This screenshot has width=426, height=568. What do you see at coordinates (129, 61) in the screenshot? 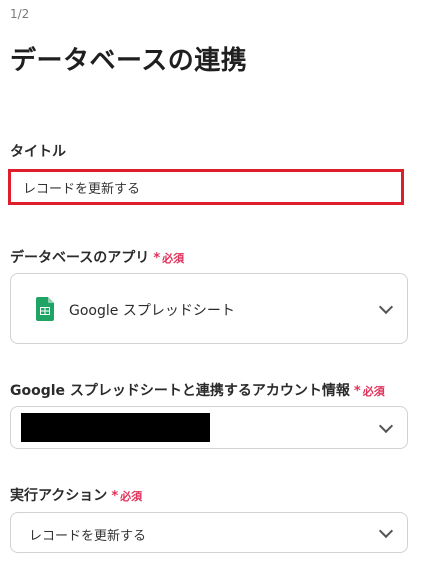
I see `page-title: データベースの連携` at bounding box center [129, 61].